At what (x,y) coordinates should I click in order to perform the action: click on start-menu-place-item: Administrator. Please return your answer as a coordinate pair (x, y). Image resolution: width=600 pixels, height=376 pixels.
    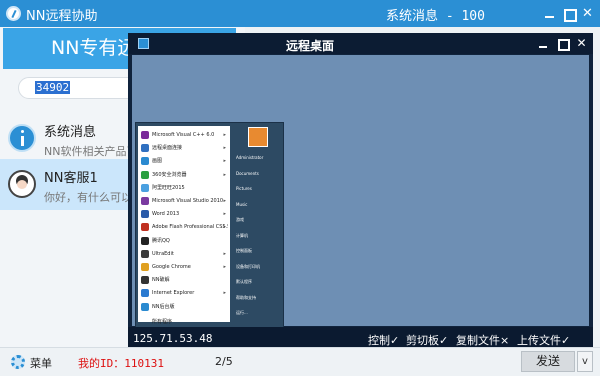
    Looking at the image, I should click on (258, 158).